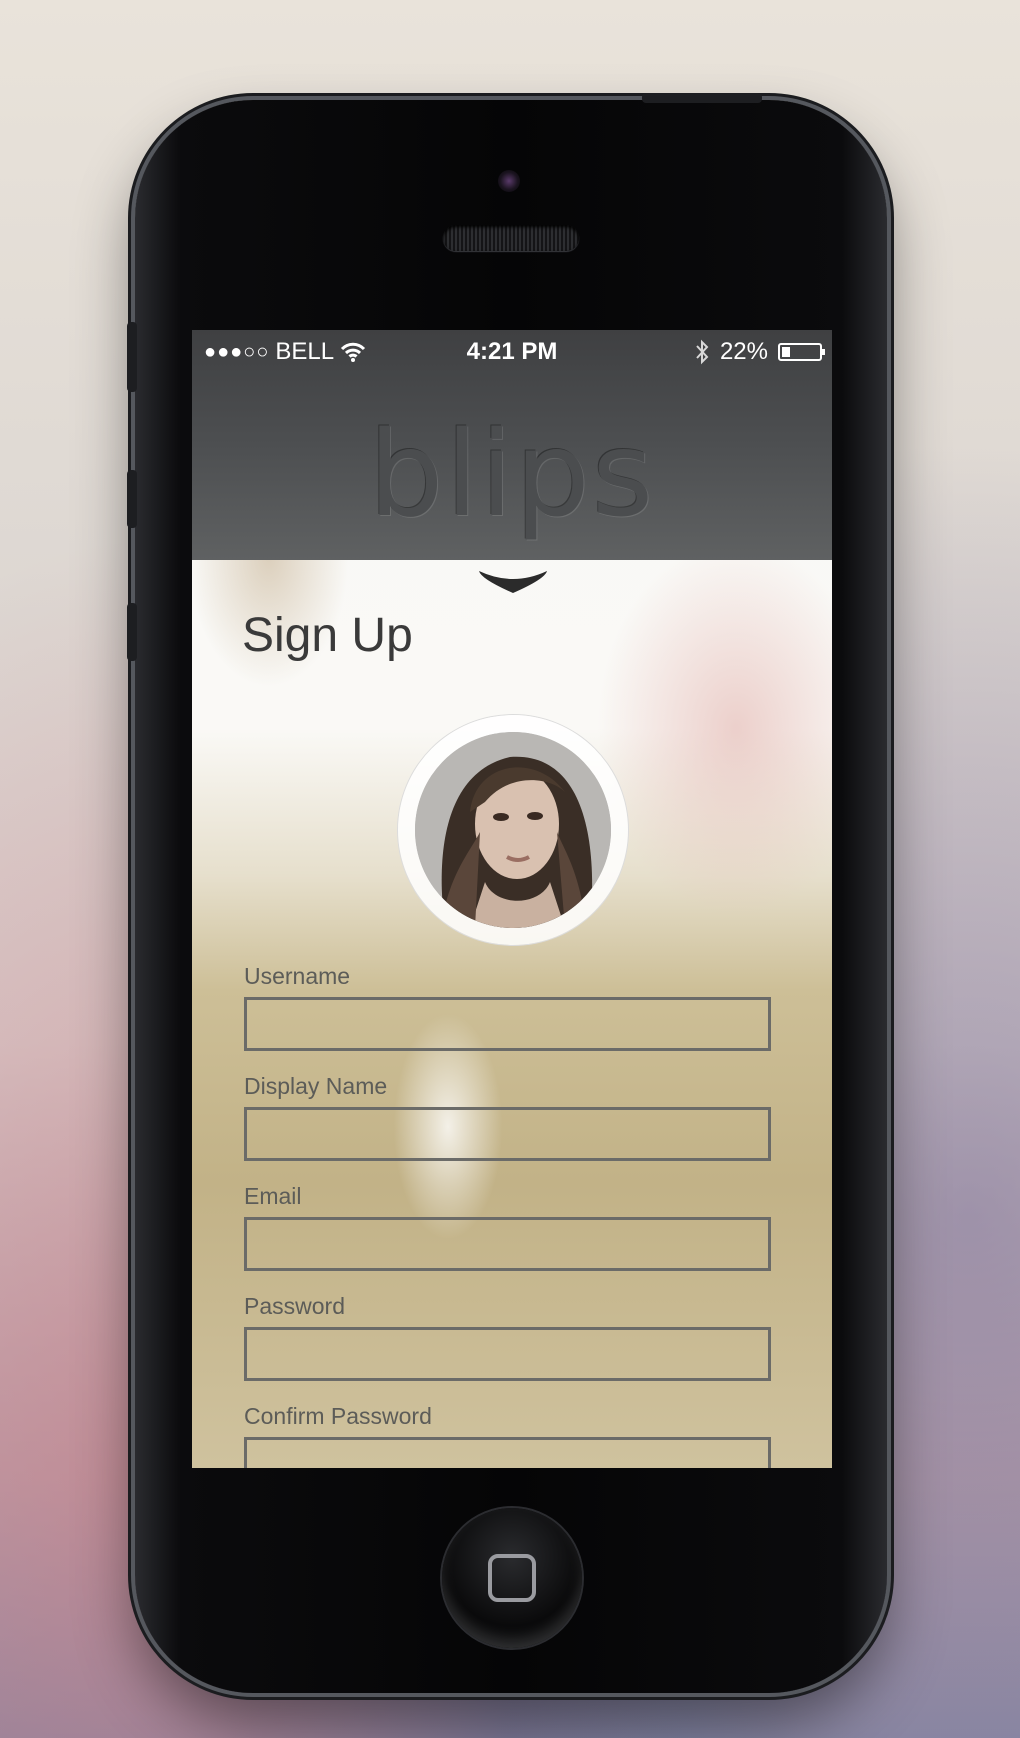 The height and width of the screenshot is (1738, 1020). I want to click on home-button-icon, so click(512, 1578).